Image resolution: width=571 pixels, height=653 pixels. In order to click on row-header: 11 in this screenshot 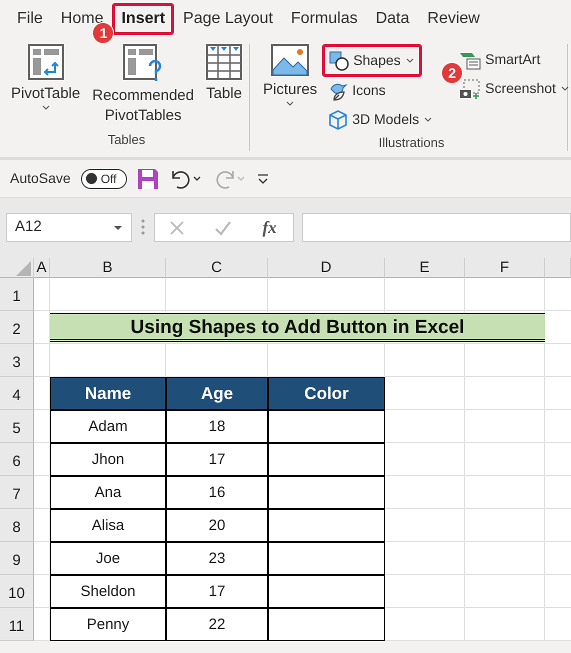, I will do `click(17, 624)`.